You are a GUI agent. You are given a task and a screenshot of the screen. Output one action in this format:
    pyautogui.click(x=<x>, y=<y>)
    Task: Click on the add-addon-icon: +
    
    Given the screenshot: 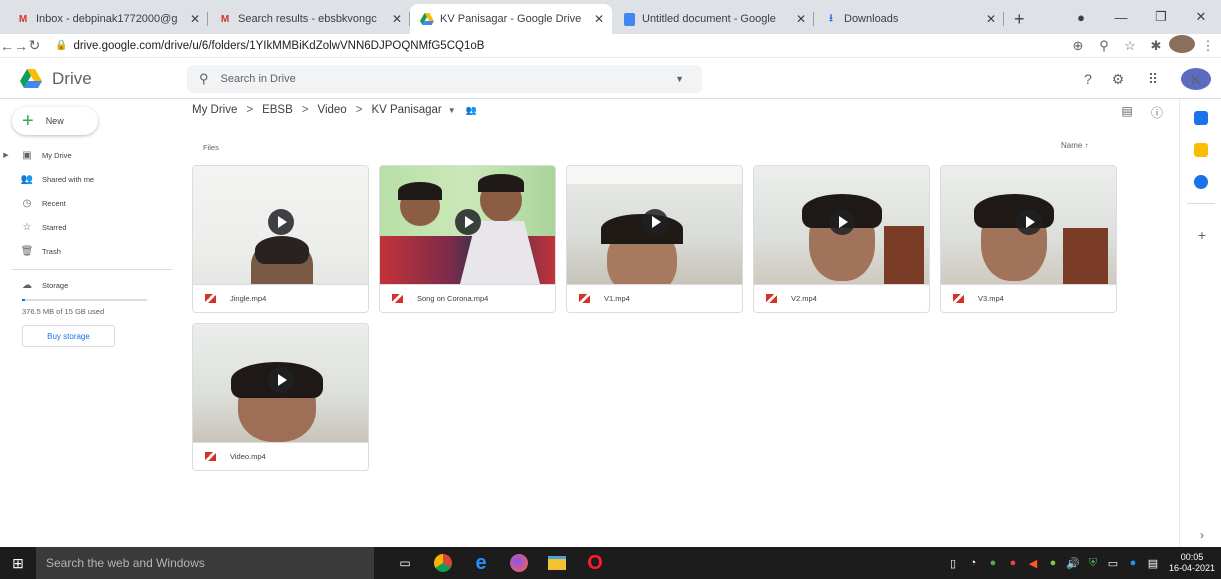 What is the action you would take?
    pyautogui.click(x=1202, y=235)
    